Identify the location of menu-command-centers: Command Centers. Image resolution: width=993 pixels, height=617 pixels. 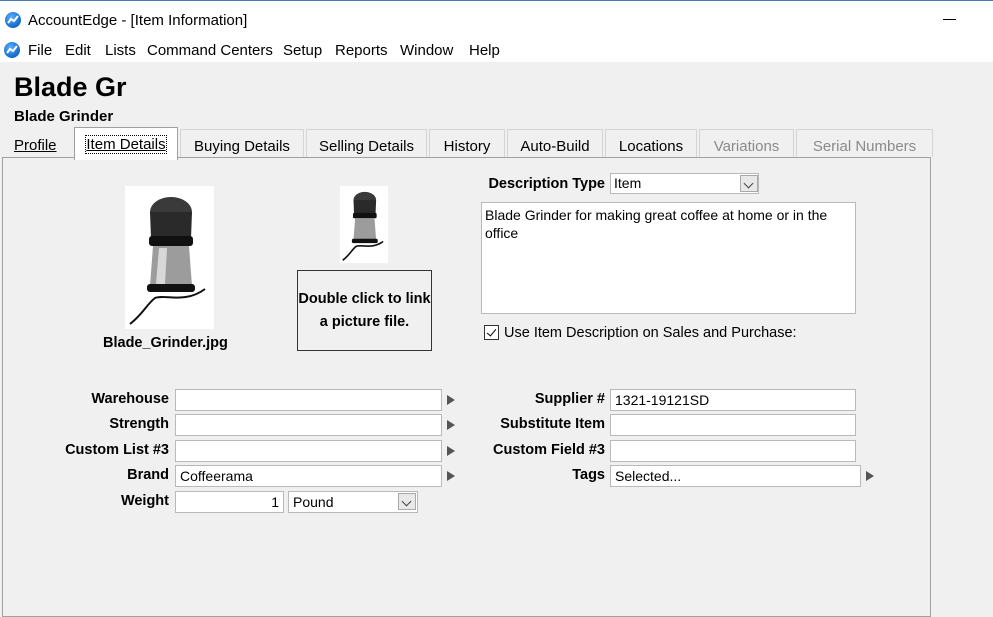
(210, 50).